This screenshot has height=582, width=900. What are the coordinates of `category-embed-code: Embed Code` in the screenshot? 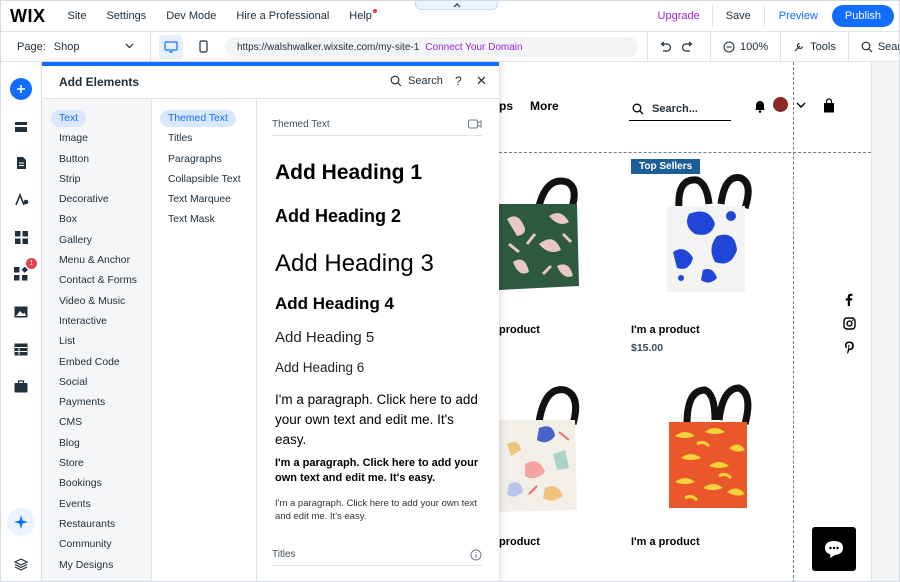 It's located at (96, 363).